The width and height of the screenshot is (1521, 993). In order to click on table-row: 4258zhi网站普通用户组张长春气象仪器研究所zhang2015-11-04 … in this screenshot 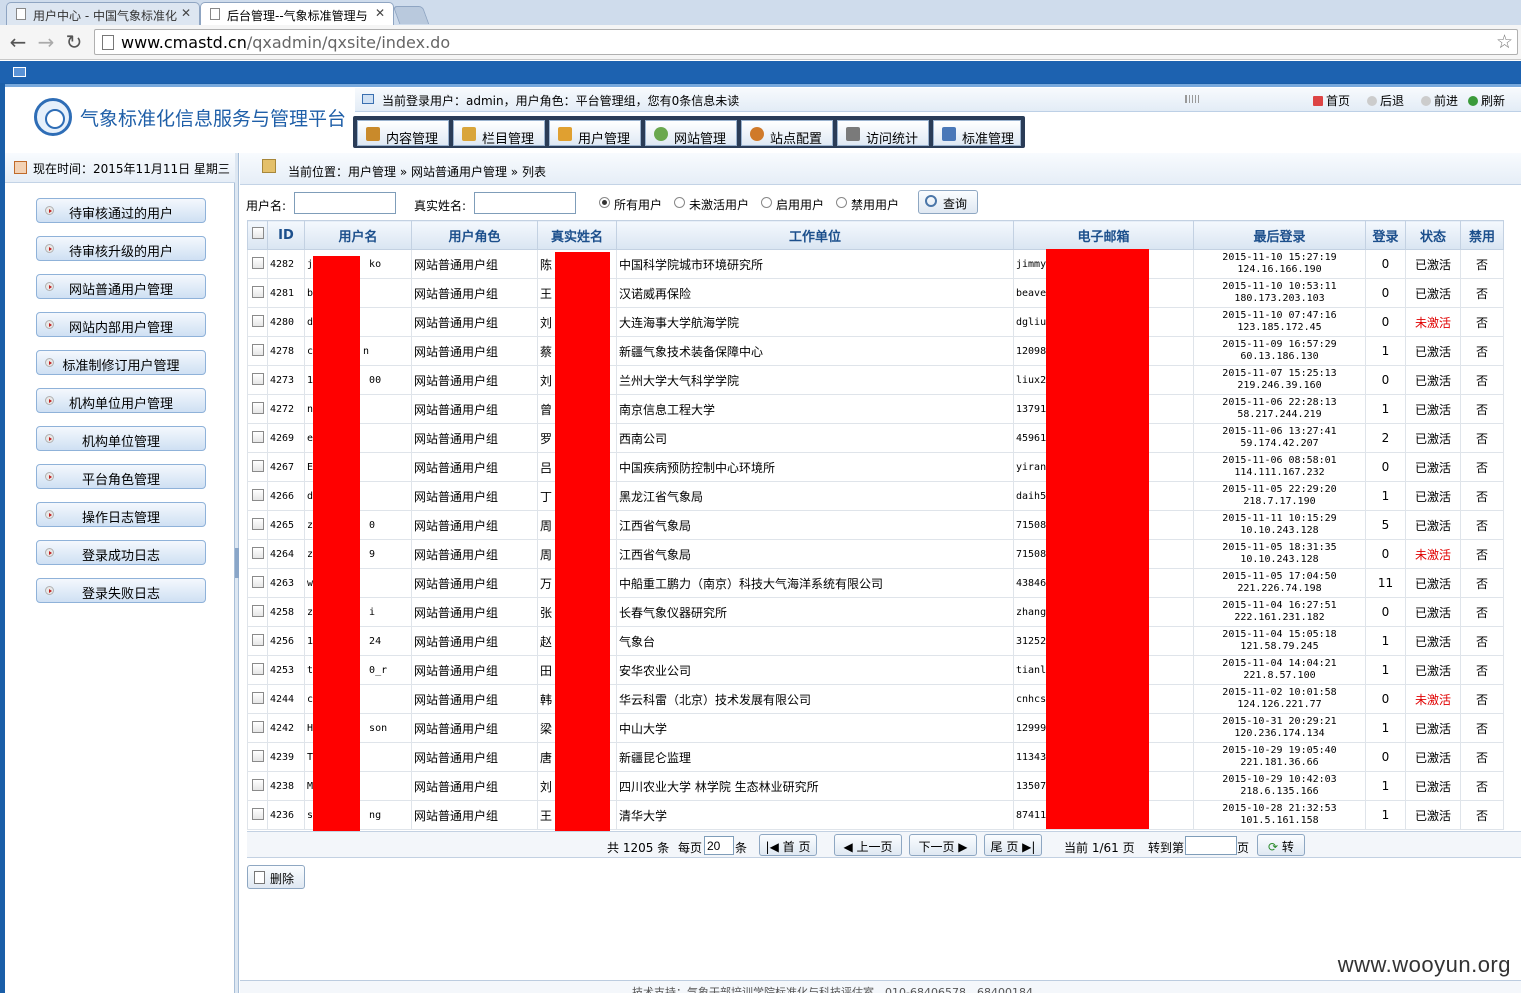, I will do `click(875, 612)`.